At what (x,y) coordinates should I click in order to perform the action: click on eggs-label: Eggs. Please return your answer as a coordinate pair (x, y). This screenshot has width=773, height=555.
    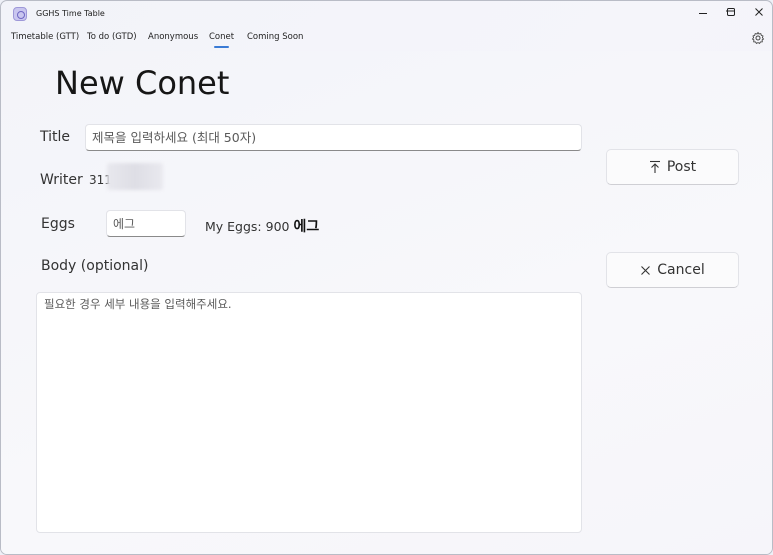
    Looking at the image, I should click on (58, 224).